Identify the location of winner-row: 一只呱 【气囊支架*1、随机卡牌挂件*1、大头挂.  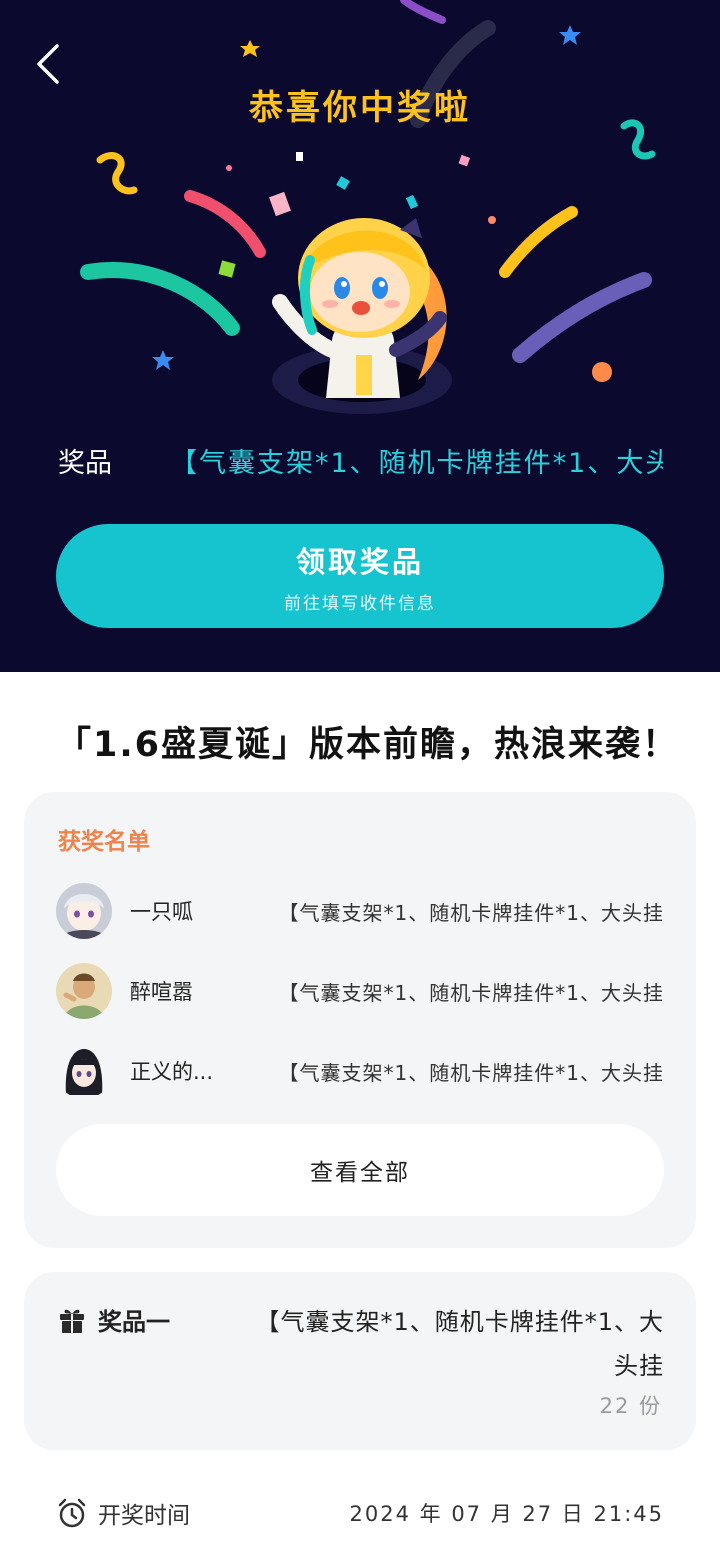
(360, 911).